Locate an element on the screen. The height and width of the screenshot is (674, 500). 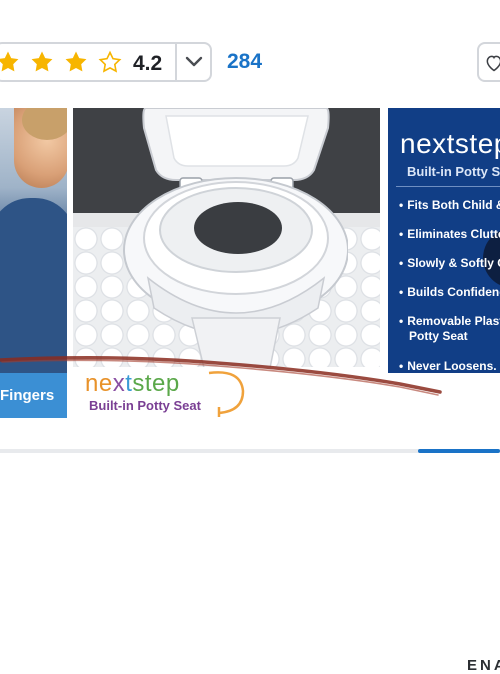
brand-tagline: Built-in Potty Sea is located at coordinates (453, 171).